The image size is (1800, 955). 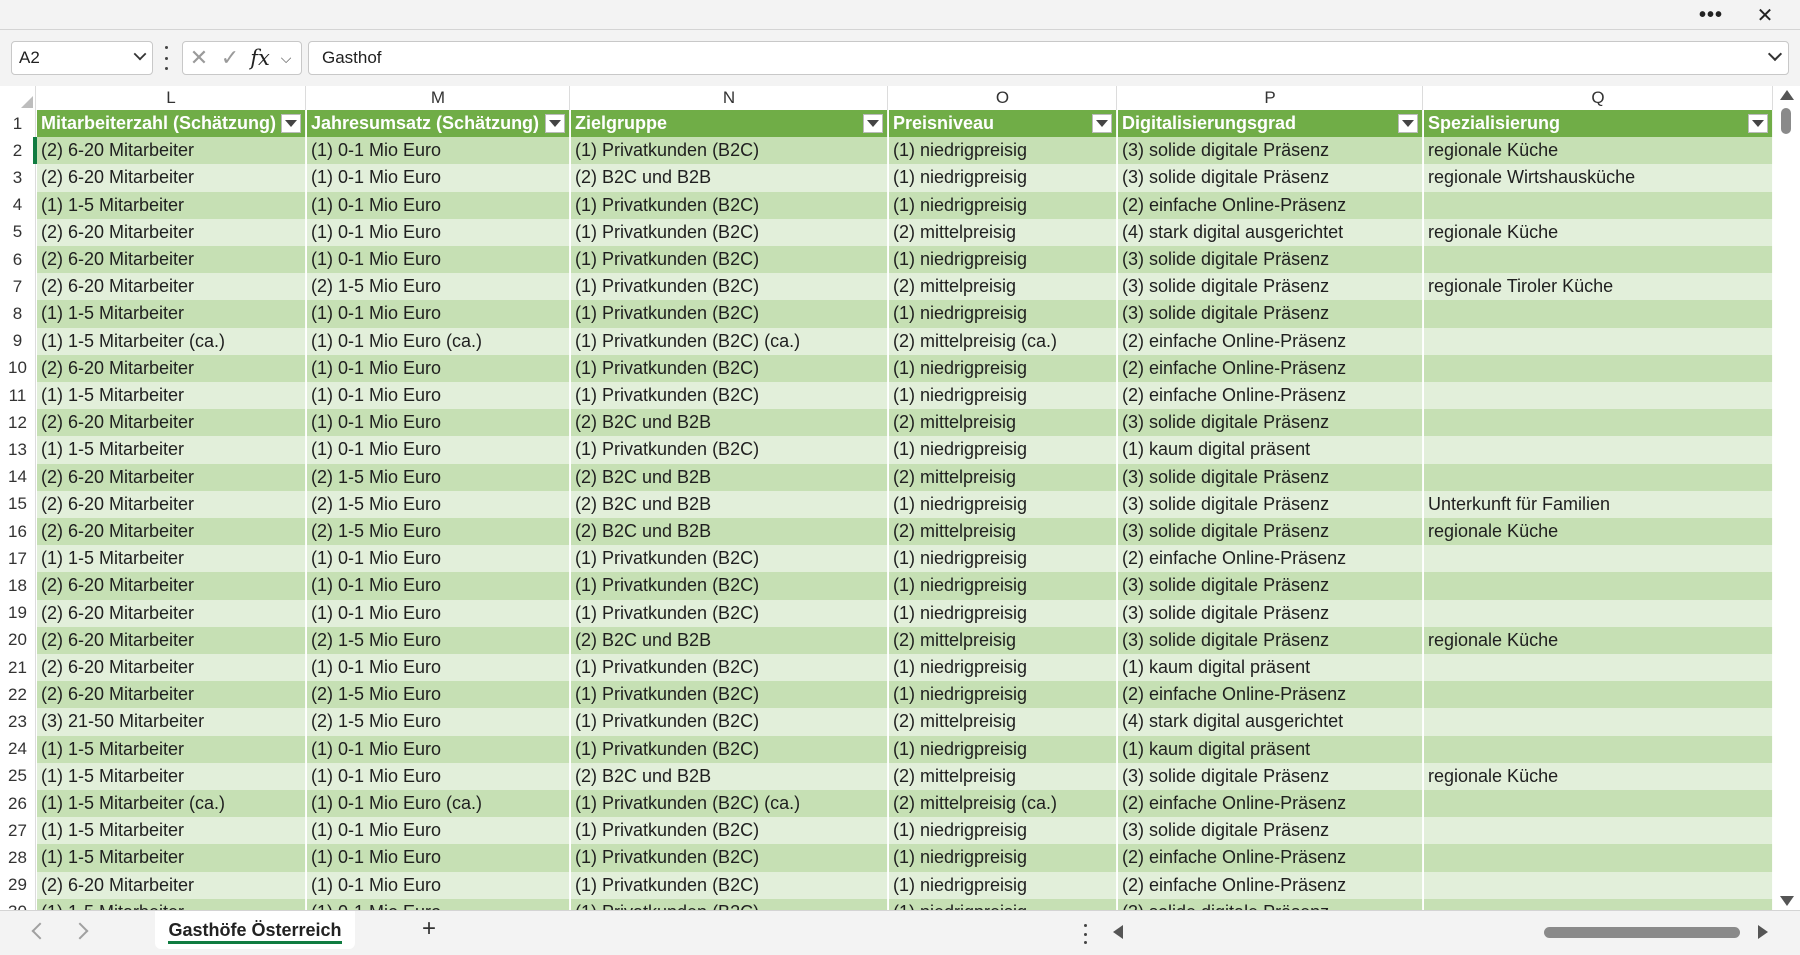 What do you see at coordinates (1003, 98) in the screenshot?
I see `column-header: O` at bounding box center [1003, 98].